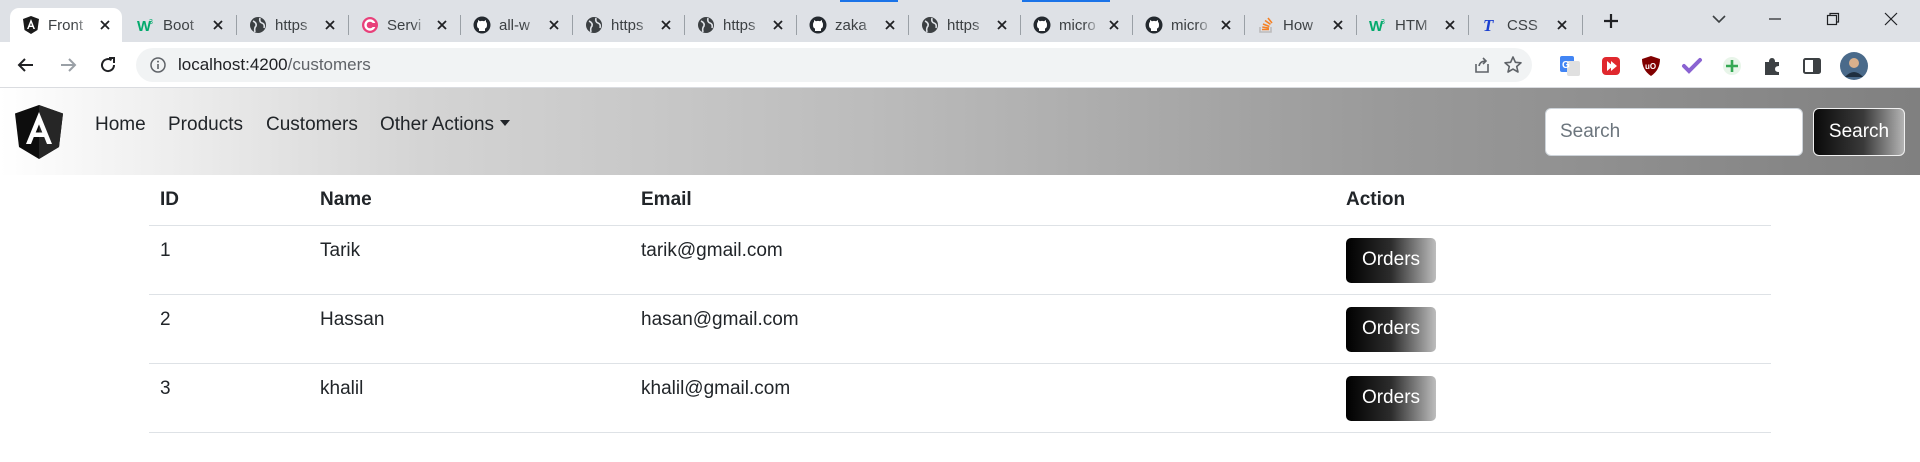 This screenshot has height=462, width=1920. I want to click on profile-avatar, so click(1854, 66).